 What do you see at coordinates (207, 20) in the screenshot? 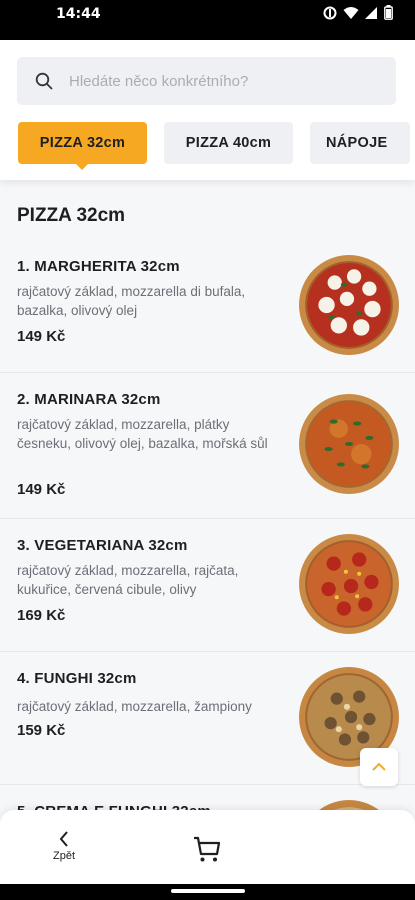
I see `status-bar: 14:44` at bounding box center [207, 20].